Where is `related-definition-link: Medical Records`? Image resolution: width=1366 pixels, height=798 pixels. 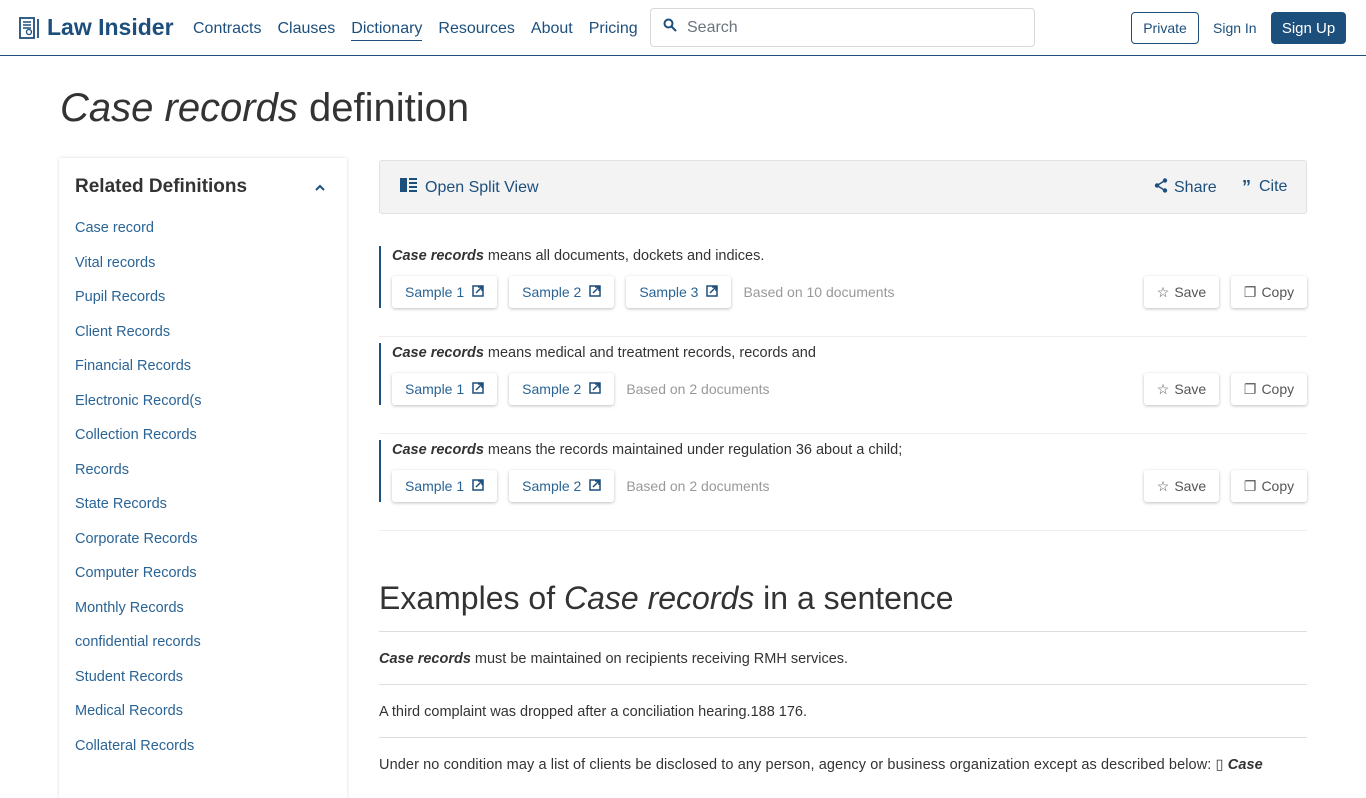
related-definition-link: Medical Records is located at coordinates (138, 720).